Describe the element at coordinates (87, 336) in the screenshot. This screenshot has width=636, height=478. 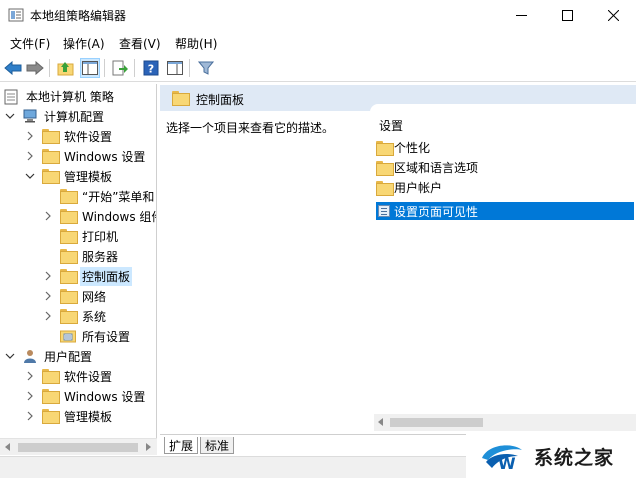
I see `tree-node-all-settings: 所有设置` at that location.